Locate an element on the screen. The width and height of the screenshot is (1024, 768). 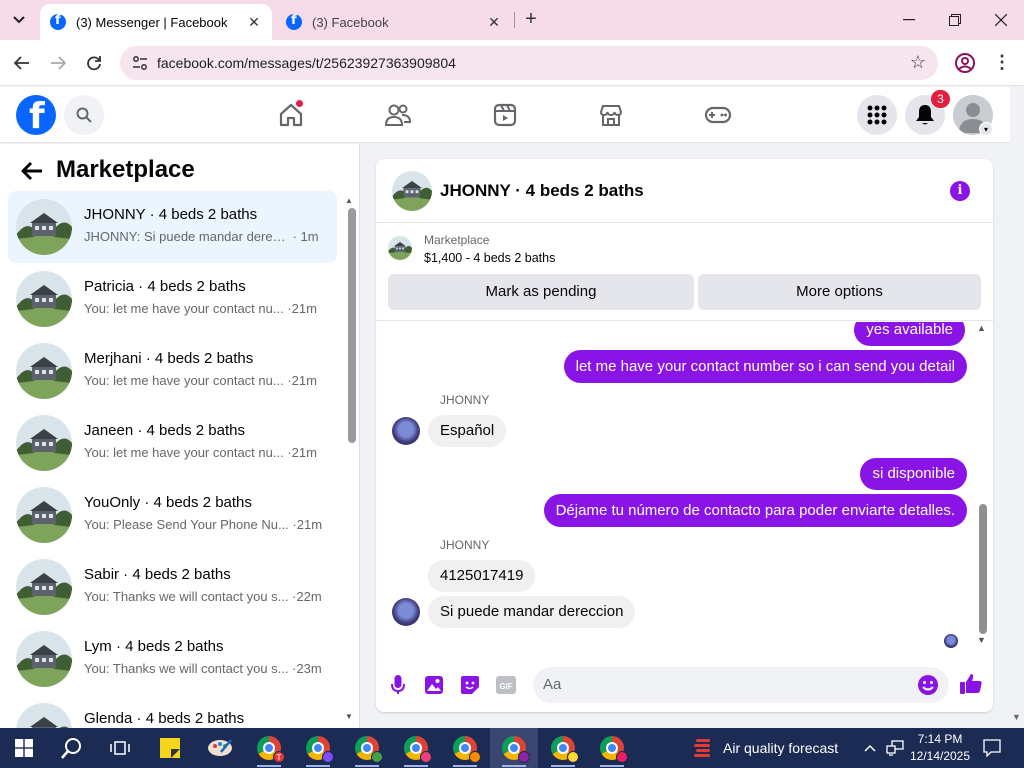
chat-title: JHONNY · 4 beds 2 baths is located at coordinates (542, 191).